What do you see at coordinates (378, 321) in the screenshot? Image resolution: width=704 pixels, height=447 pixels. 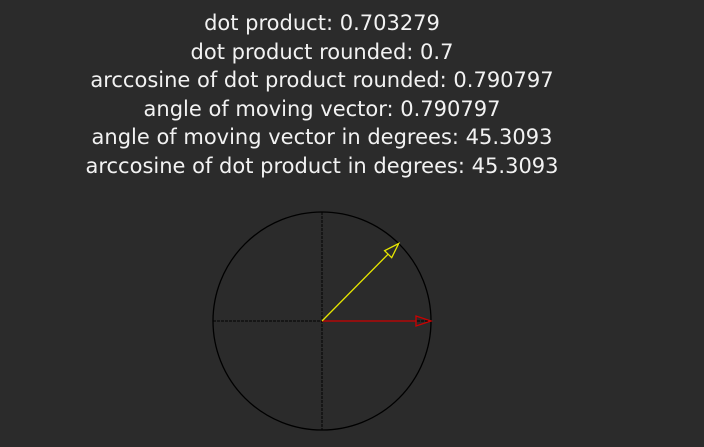 I see `fixed-vector-arrow` at bounding box center [378, 321].